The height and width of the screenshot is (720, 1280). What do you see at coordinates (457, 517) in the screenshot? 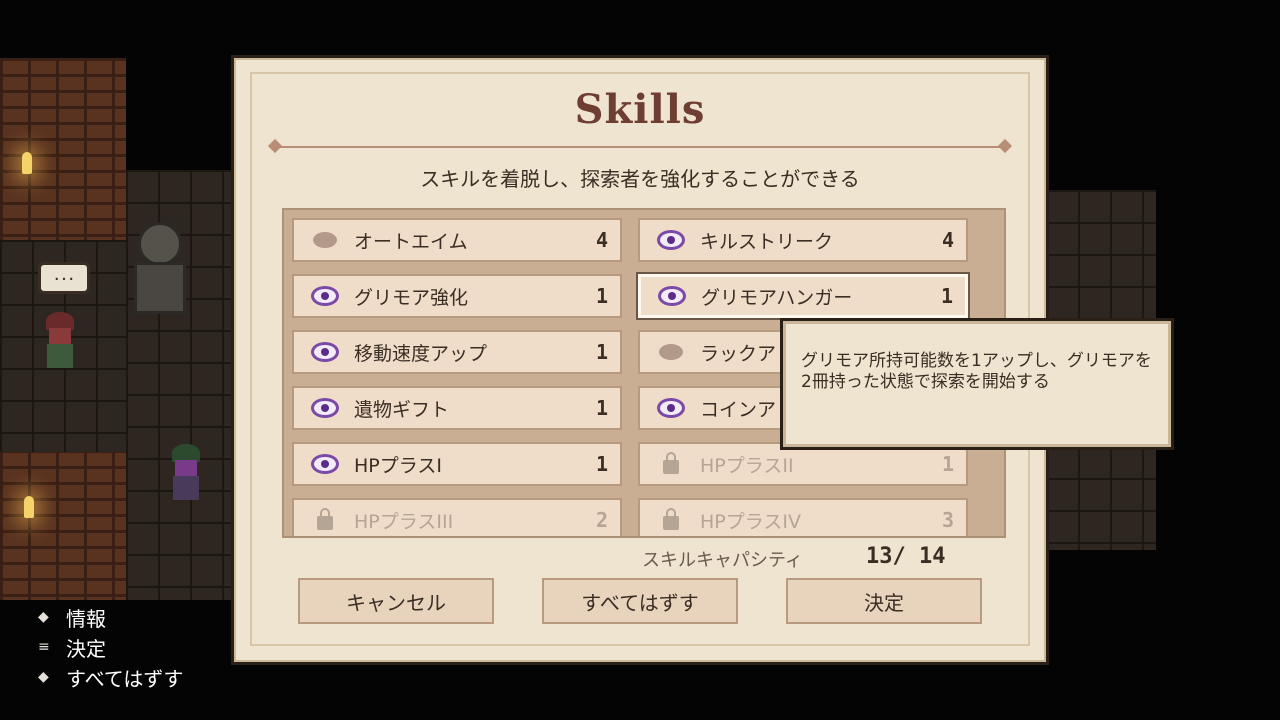
I see `skill-item: HPプラスIII 2` at bounding box center [457, 517].